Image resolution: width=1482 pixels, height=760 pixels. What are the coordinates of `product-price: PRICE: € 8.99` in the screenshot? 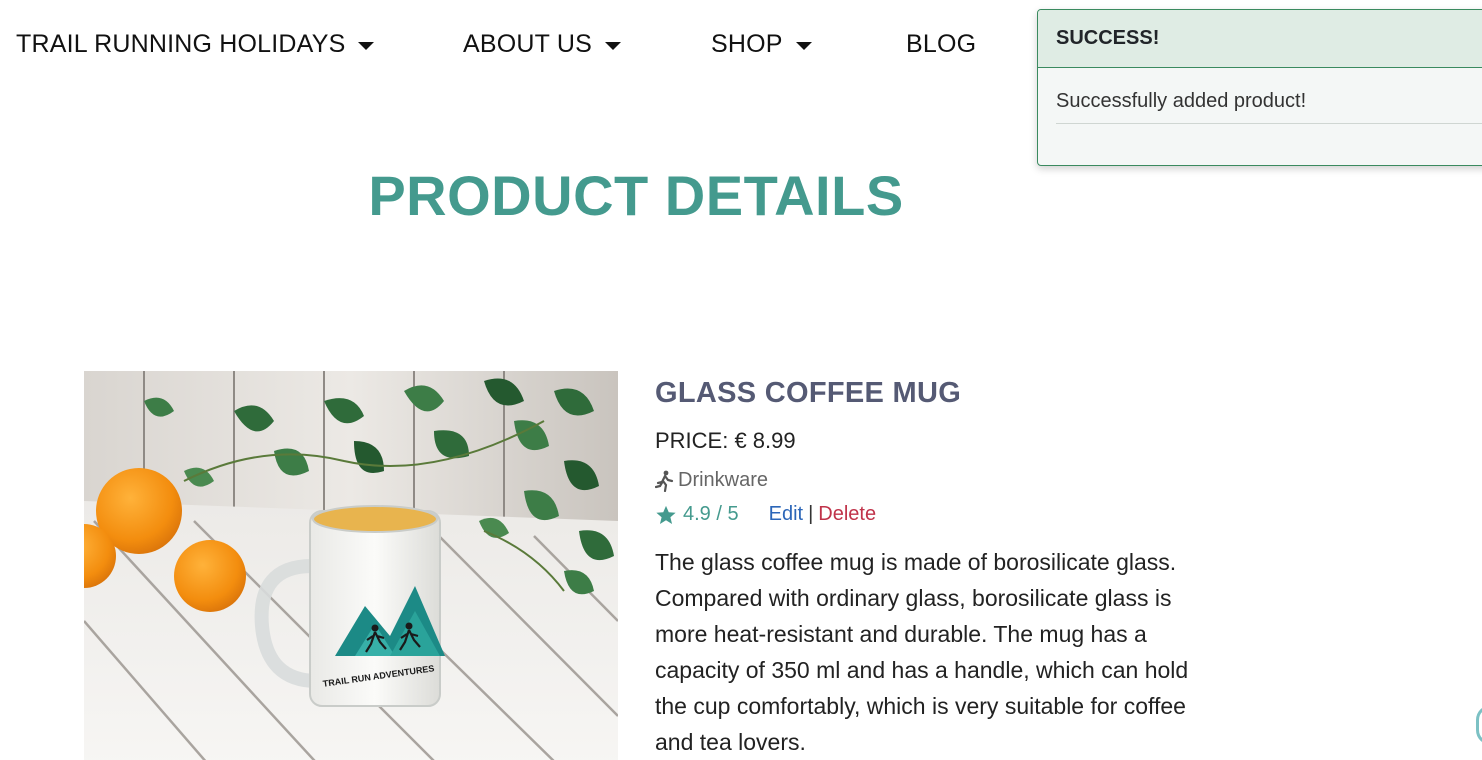 It's located at (725, 440).